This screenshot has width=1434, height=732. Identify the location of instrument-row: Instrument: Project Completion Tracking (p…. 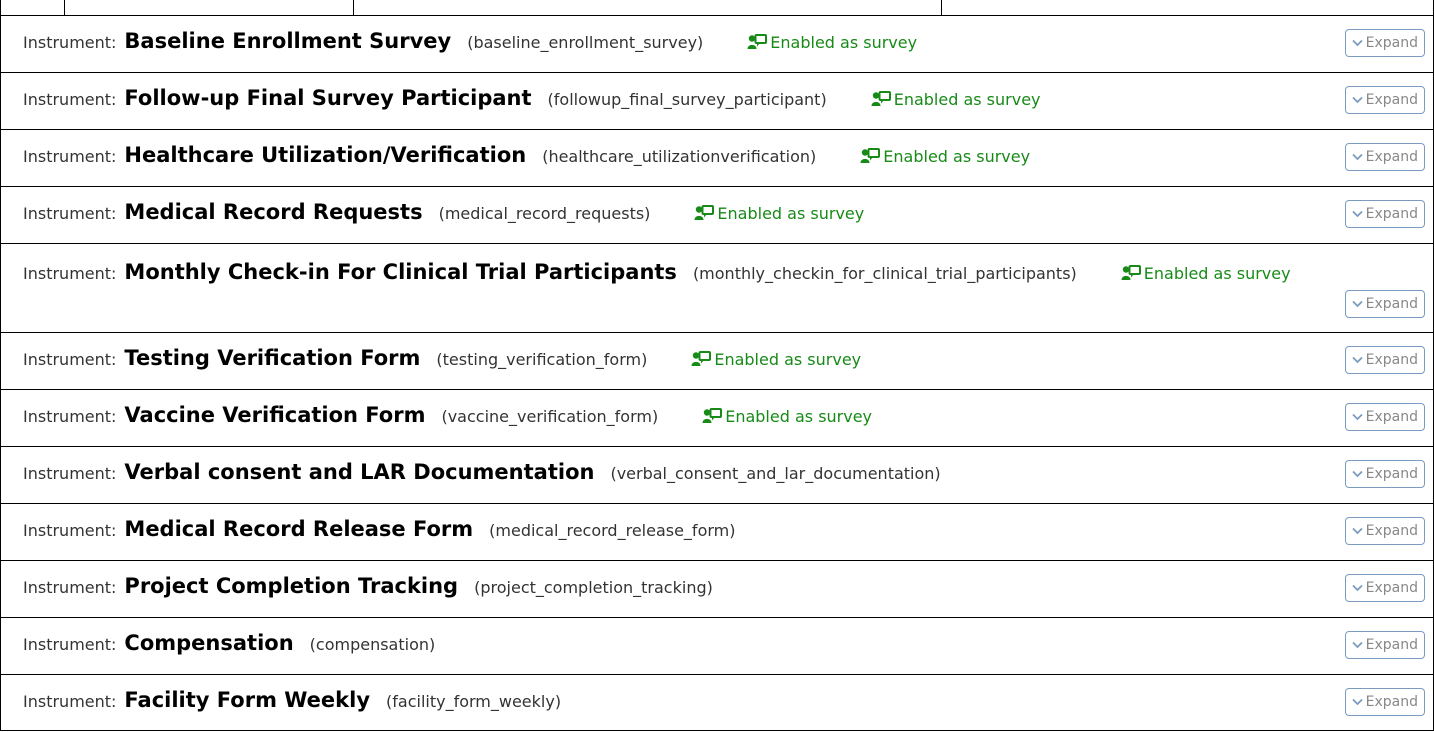
(717, 589).